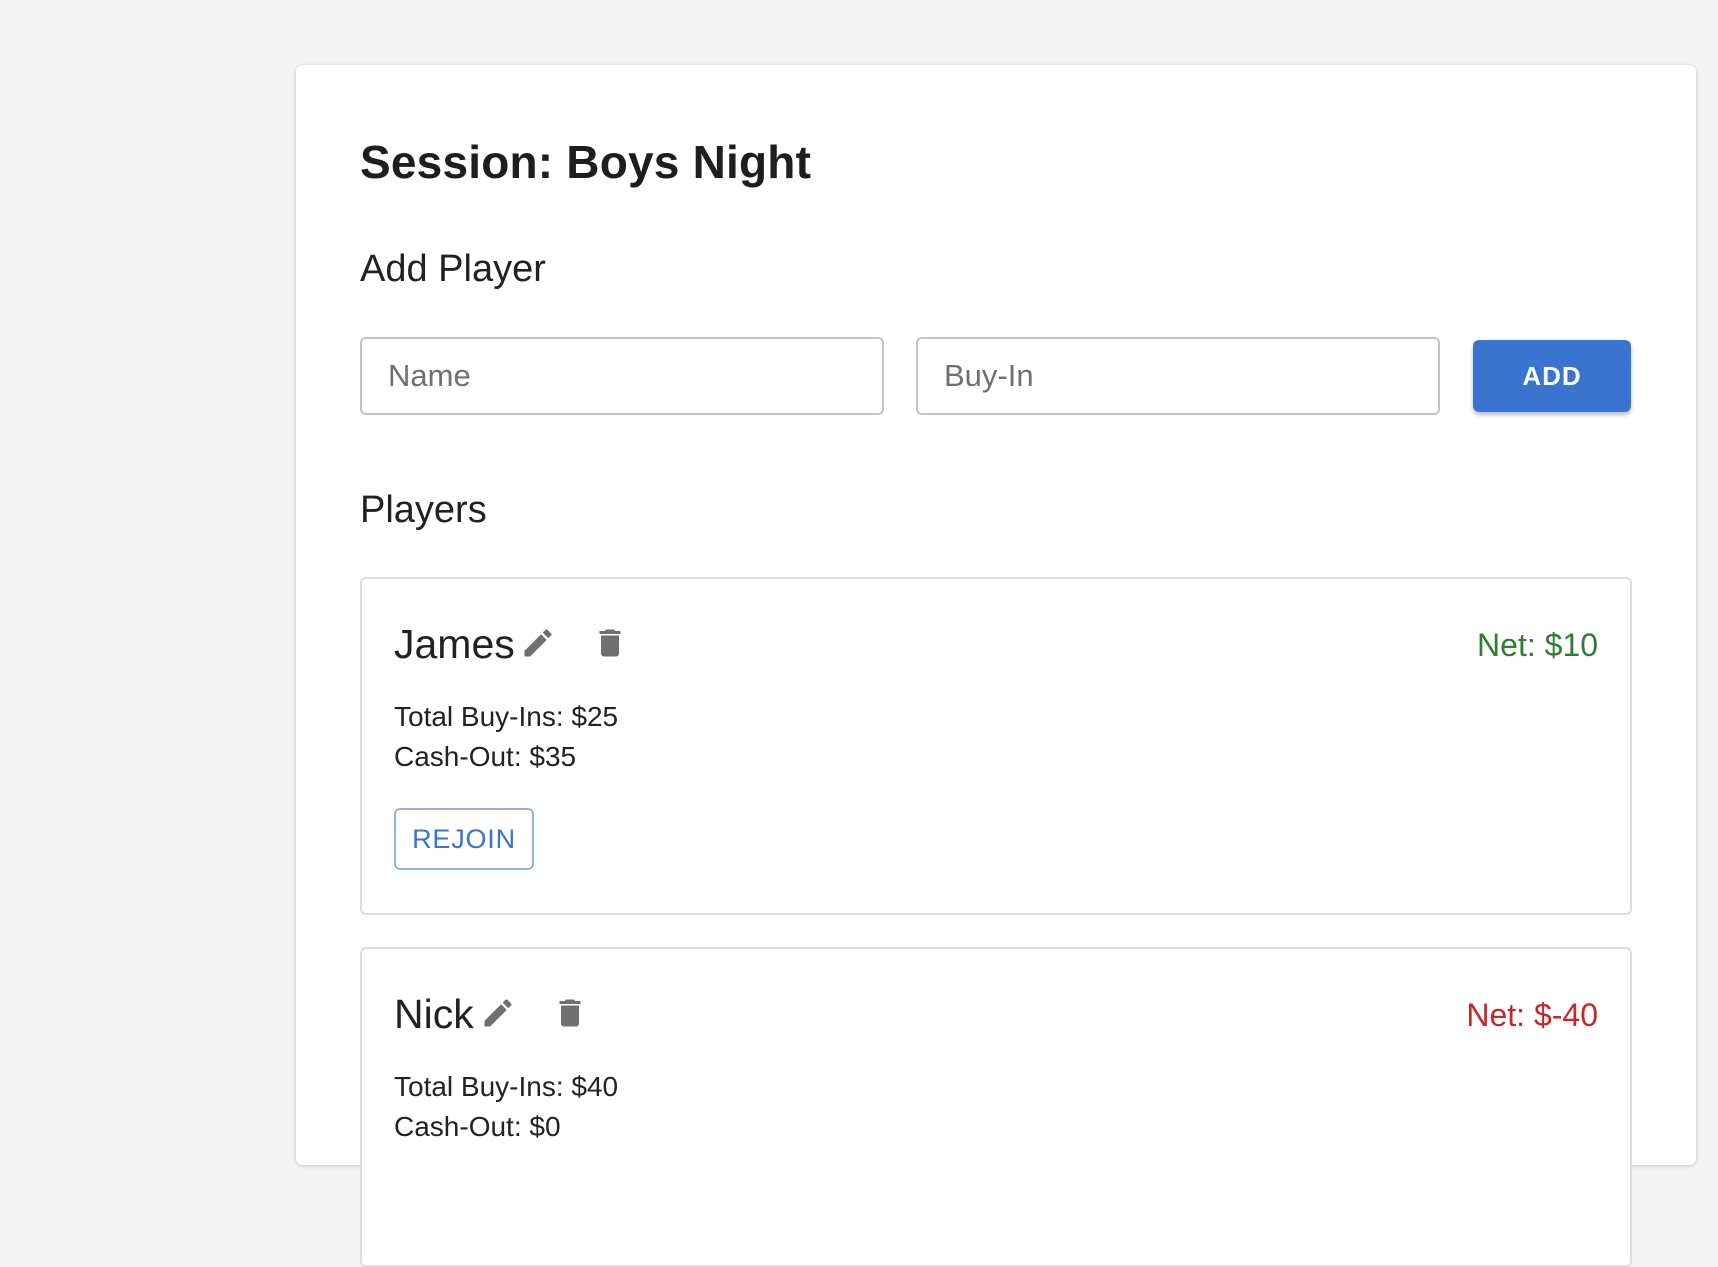 Image resolution: width=1718 pixels, height=1267 pixels. I want to click on player-name: James, so click(454, 644).